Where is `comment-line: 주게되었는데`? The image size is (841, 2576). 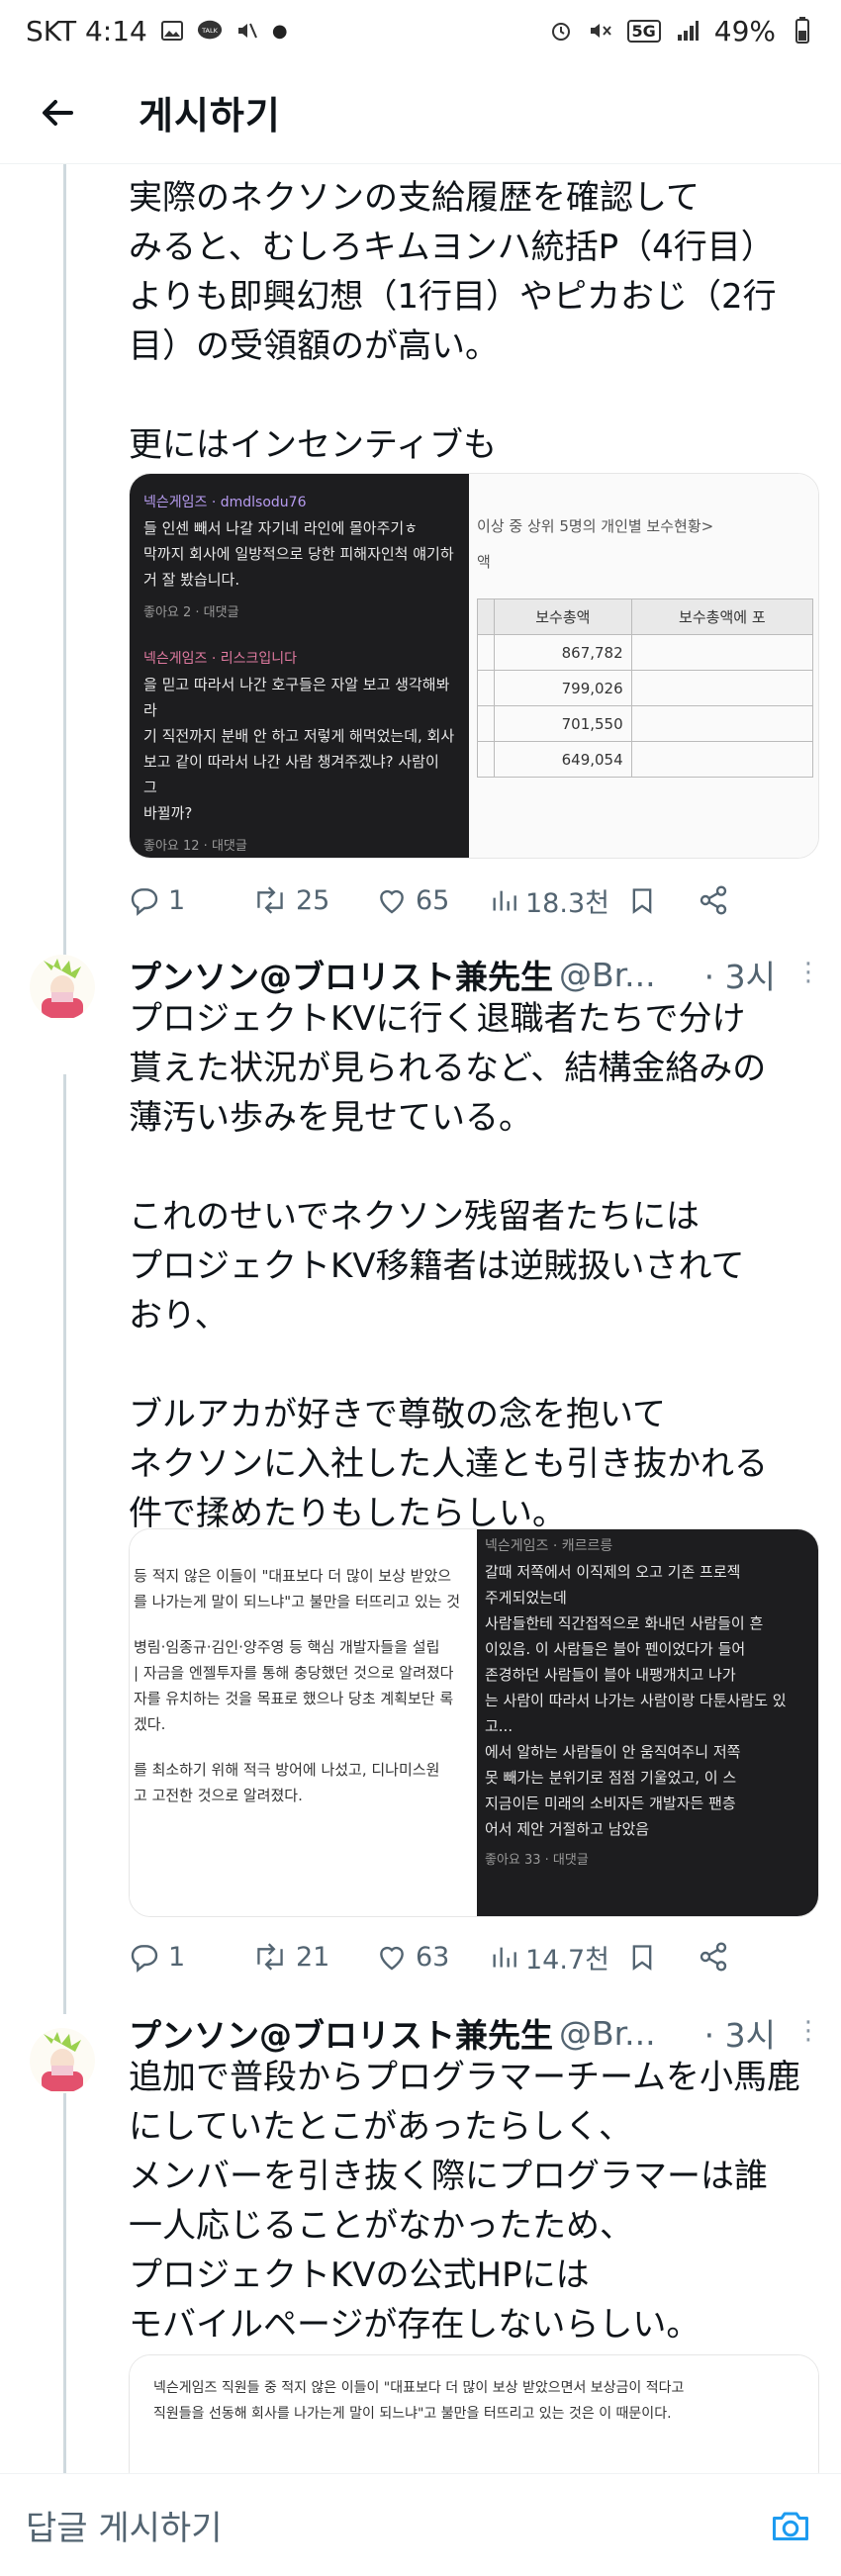
comment-line: 주게되었는데 is located at coordinates (525, 1598).